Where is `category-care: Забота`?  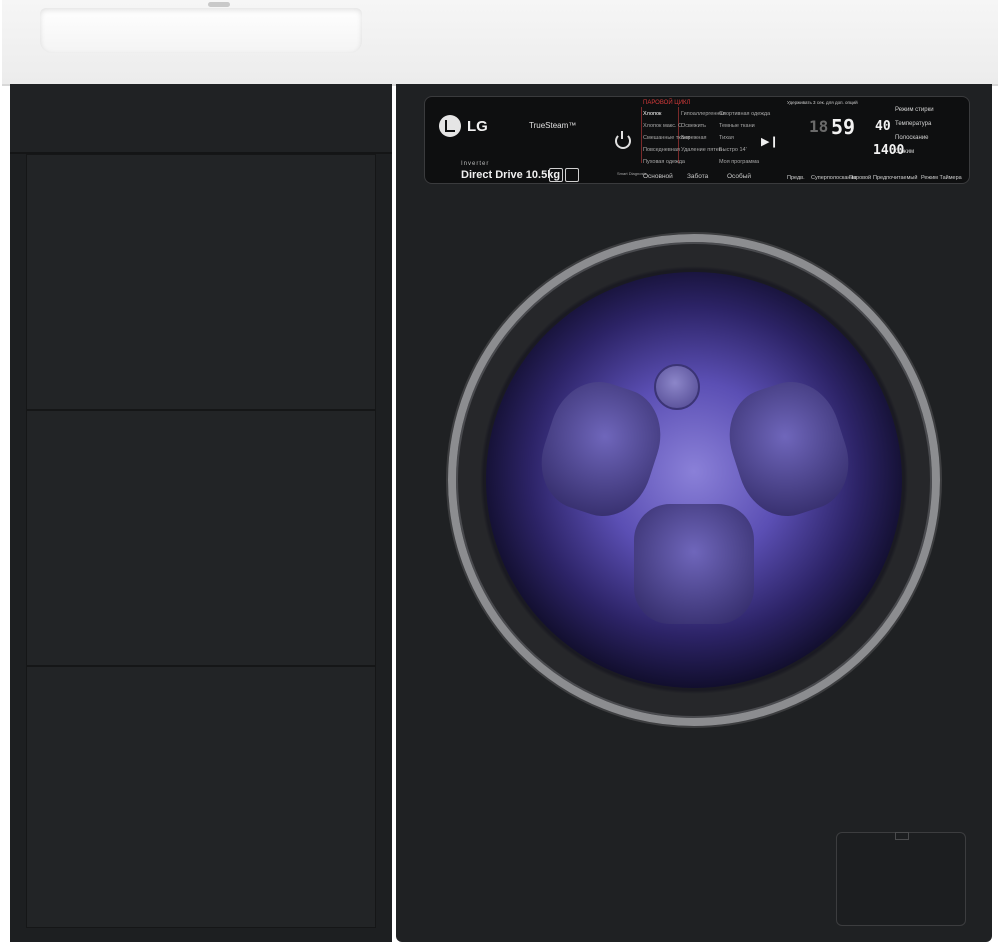
category-care: Забота is located at coordinates (698, 176).